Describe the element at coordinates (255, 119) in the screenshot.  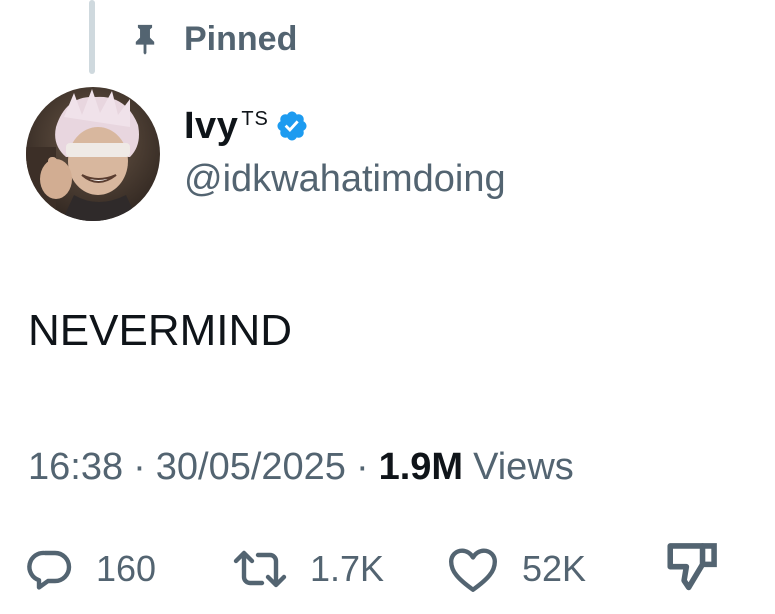
I see `name-suffix: TS` at that location.